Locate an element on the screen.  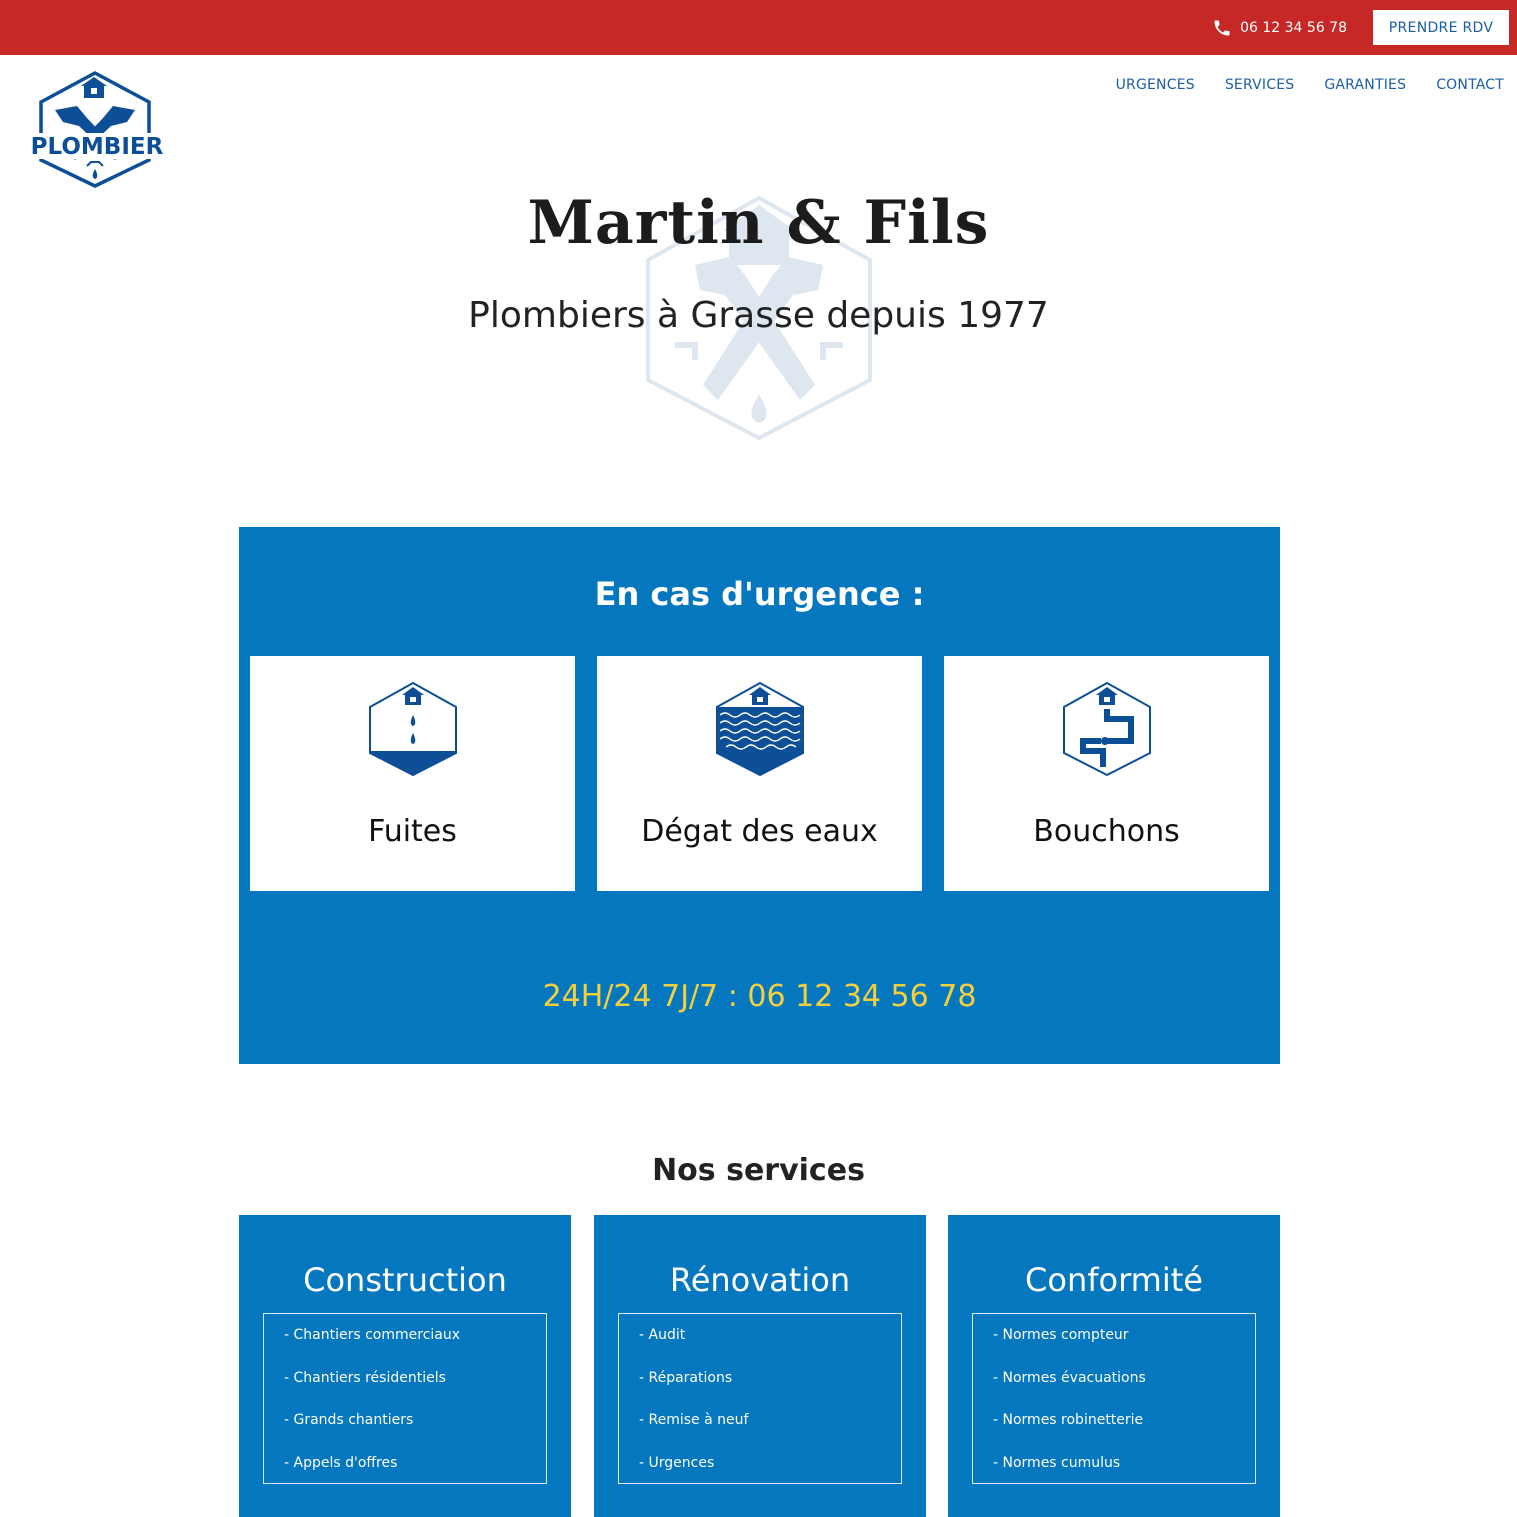
flood-icon is located at coordinates (760, 729).